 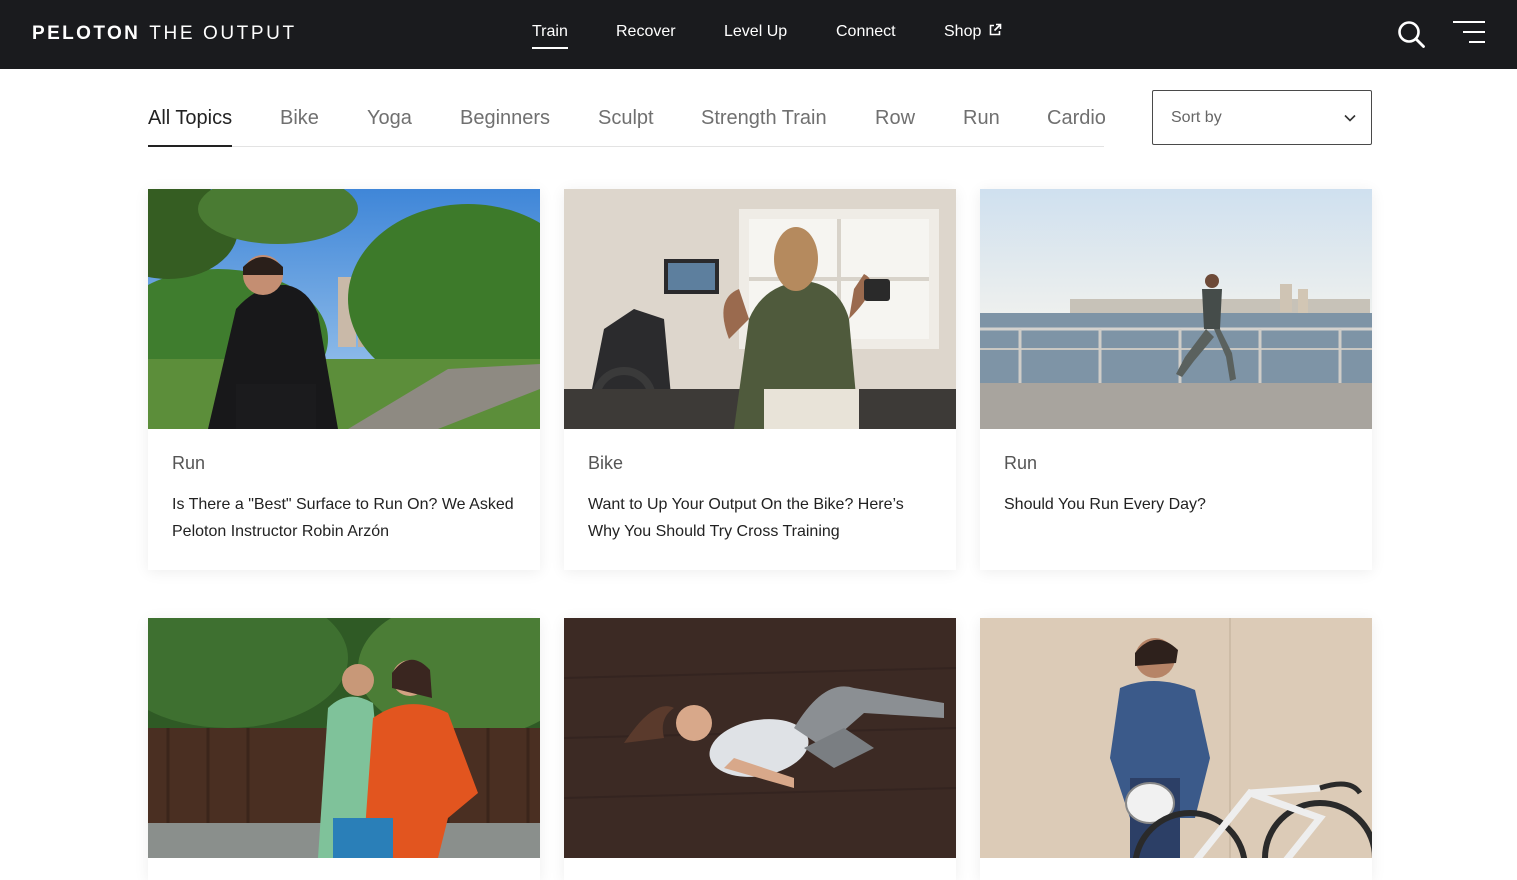 I want to click on tab-bike: Bike, so click(x=299, y=118).